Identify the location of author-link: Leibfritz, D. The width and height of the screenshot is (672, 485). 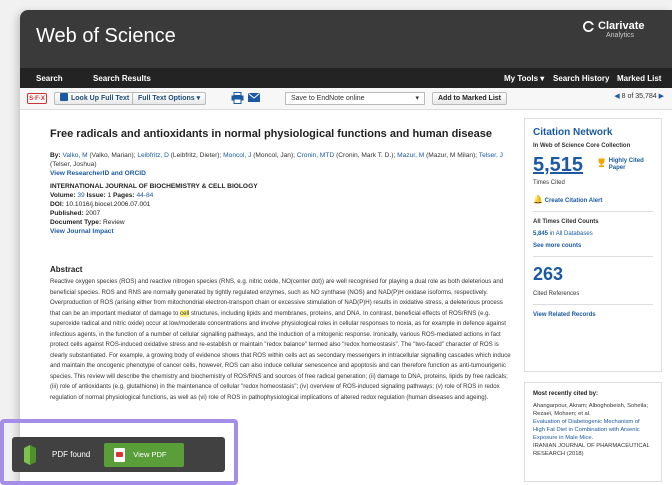
(153, 155).